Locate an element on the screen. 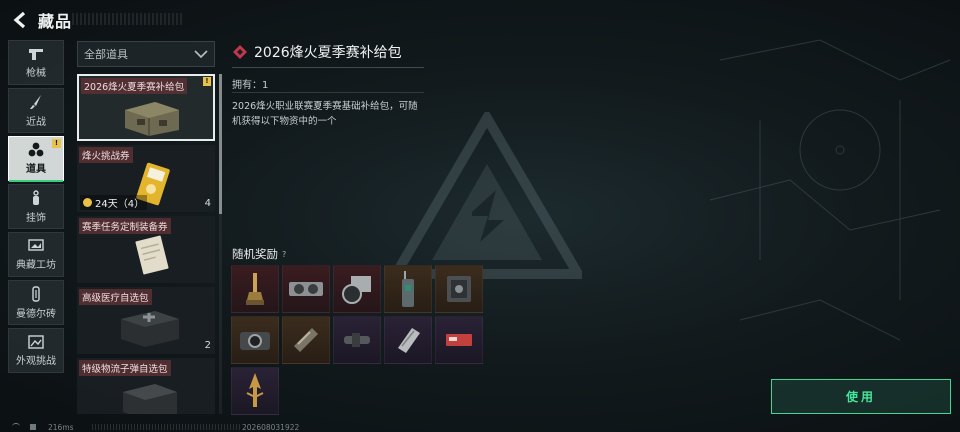 This screenshot has width=960, height=432. items-icon is located at coordinates (36, 149).